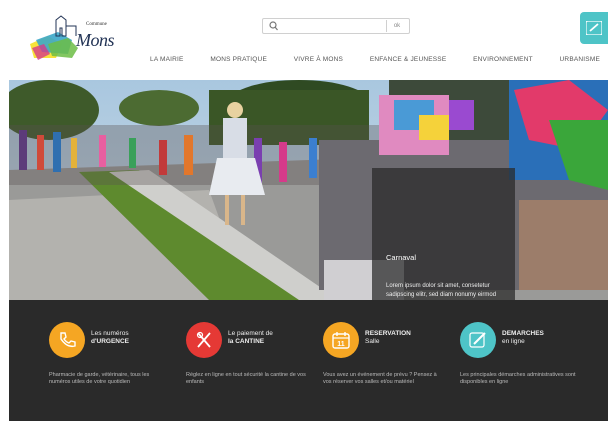 Image resolution: width=608 pixels, height=421 pixels. Describe the element at coordinates (110, 341) in the screenshot. I see `urgence-label-line2: d'URGENCE` at that location.